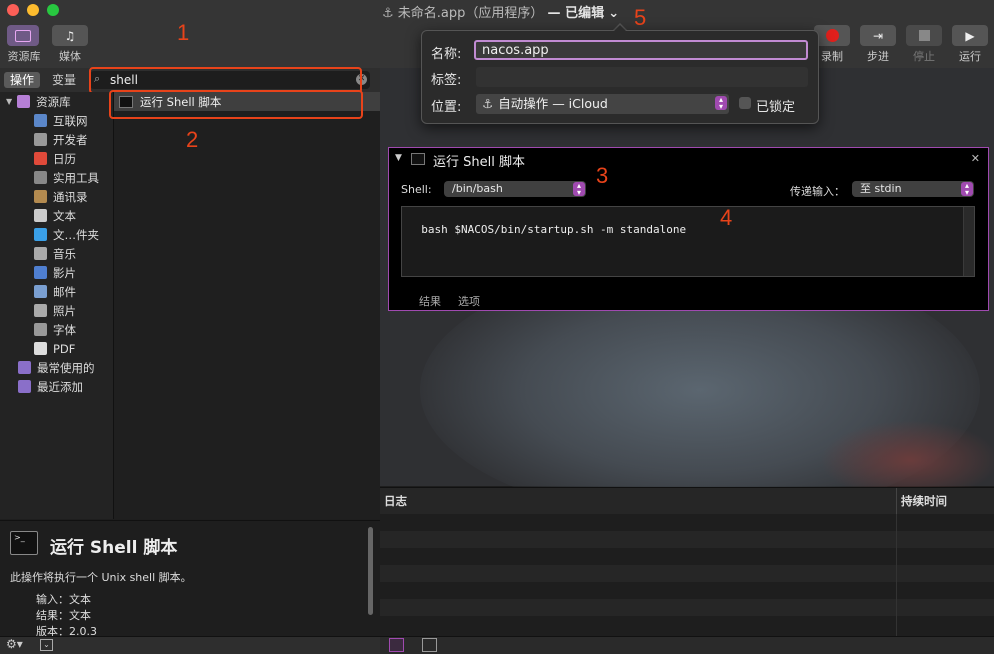 The image size is (994, 654). I want to click on library-icon, so click(24, 101).